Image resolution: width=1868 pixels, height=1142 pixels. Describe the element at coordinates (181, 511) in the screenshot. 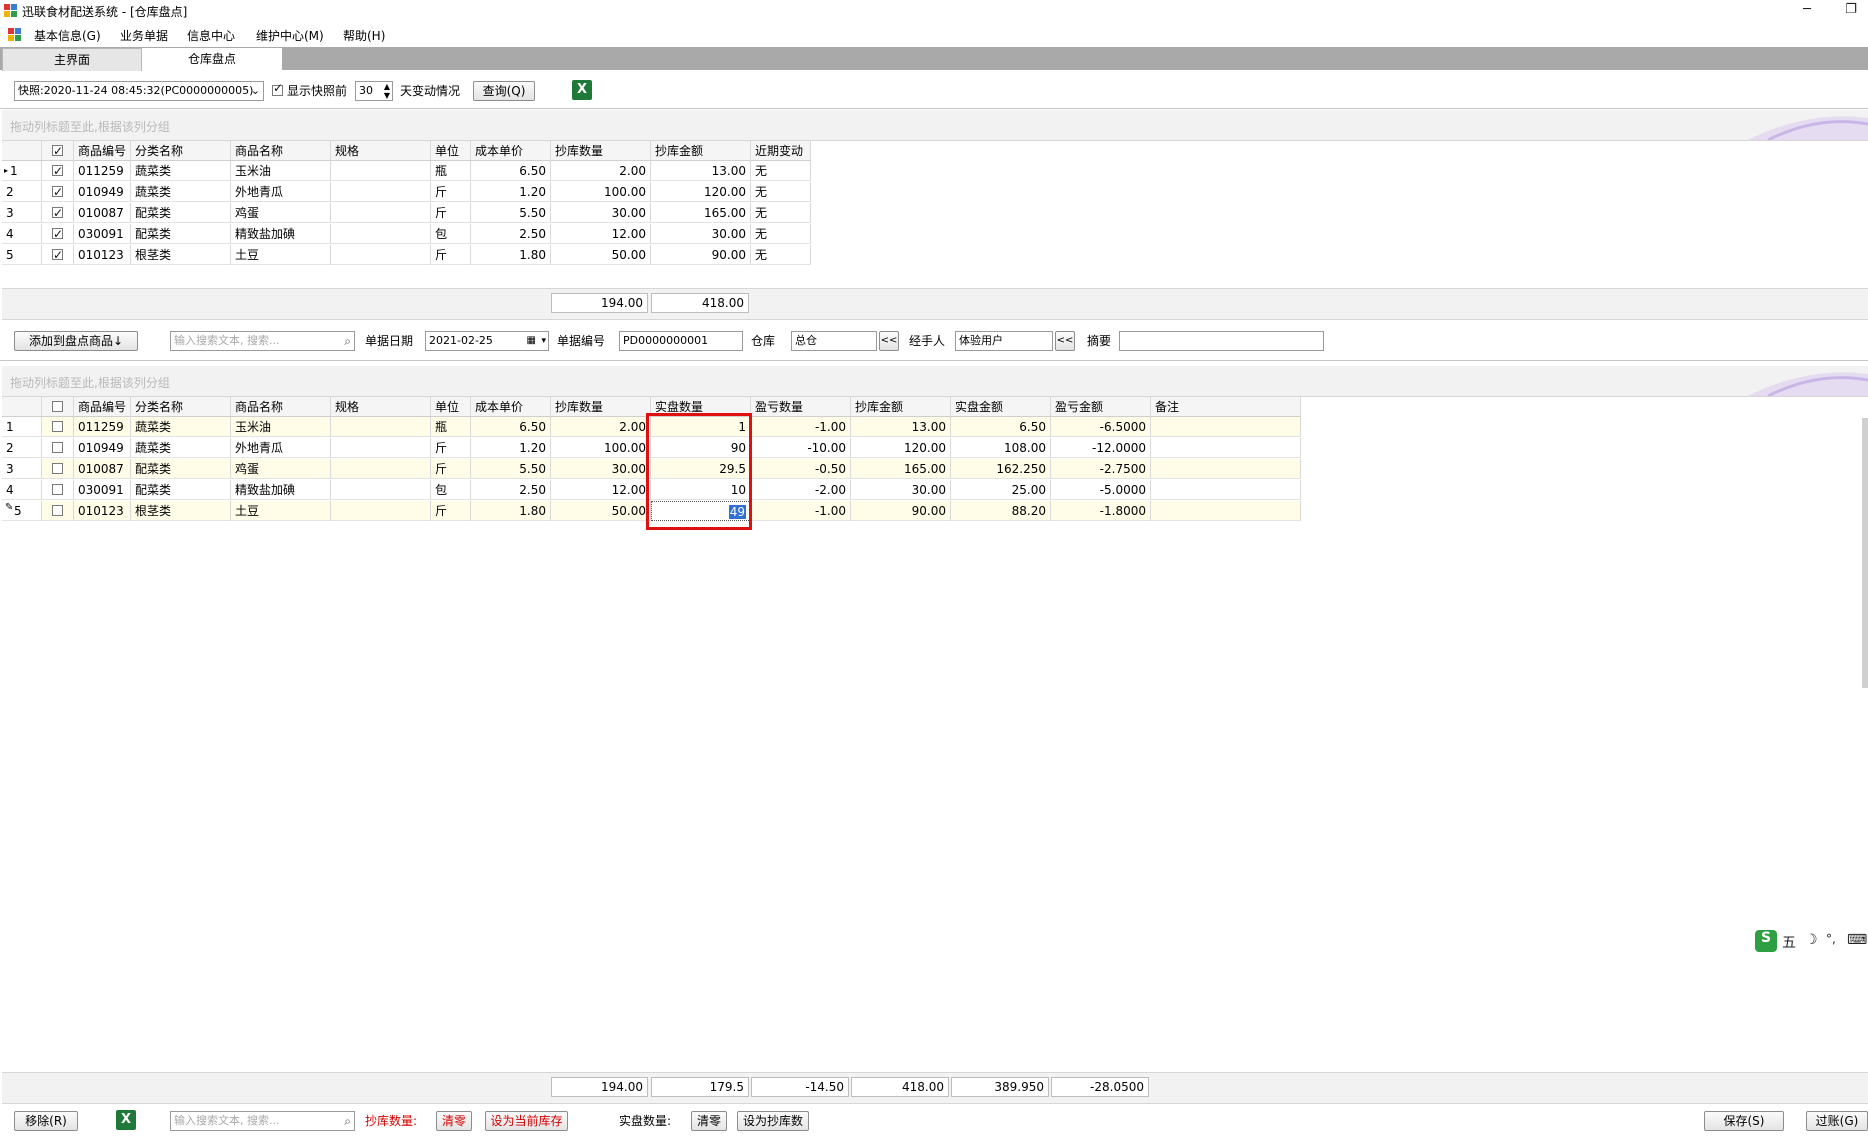

I see `cell-cat: 根茎类` at that location.